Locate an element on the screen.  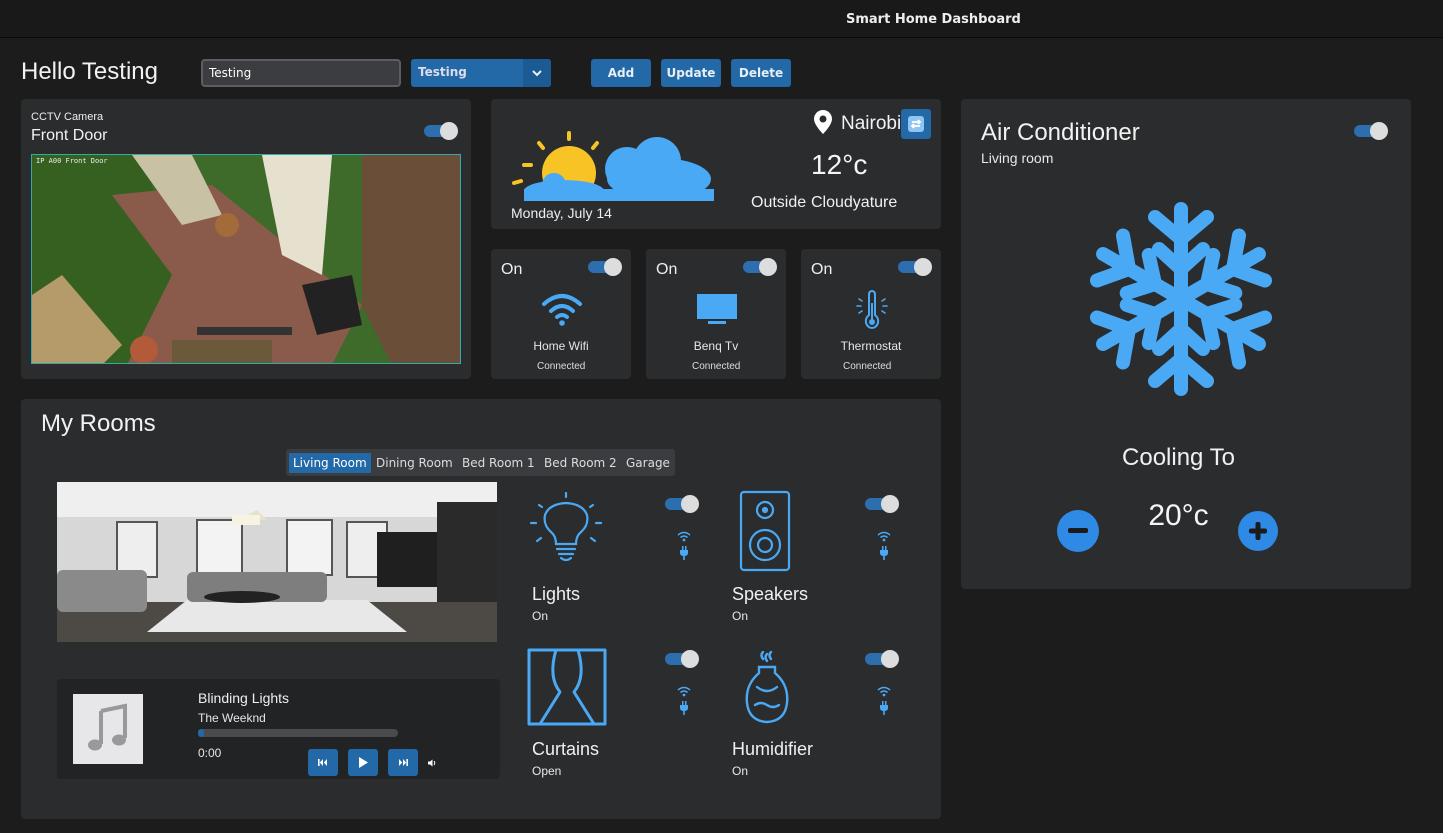
decrease-temp-button is located at coordinates (1078, 531).